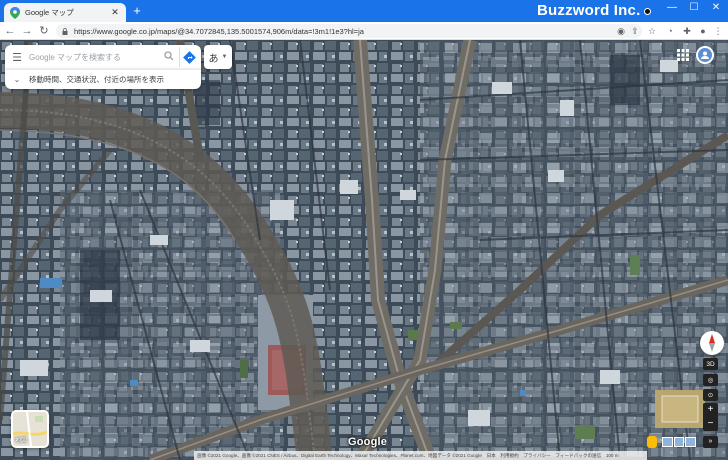 The image size is (728, 460). Describe the element at coordinates (718, 31) in the screenshot. I see `menu-icon: ⋮` at that location.